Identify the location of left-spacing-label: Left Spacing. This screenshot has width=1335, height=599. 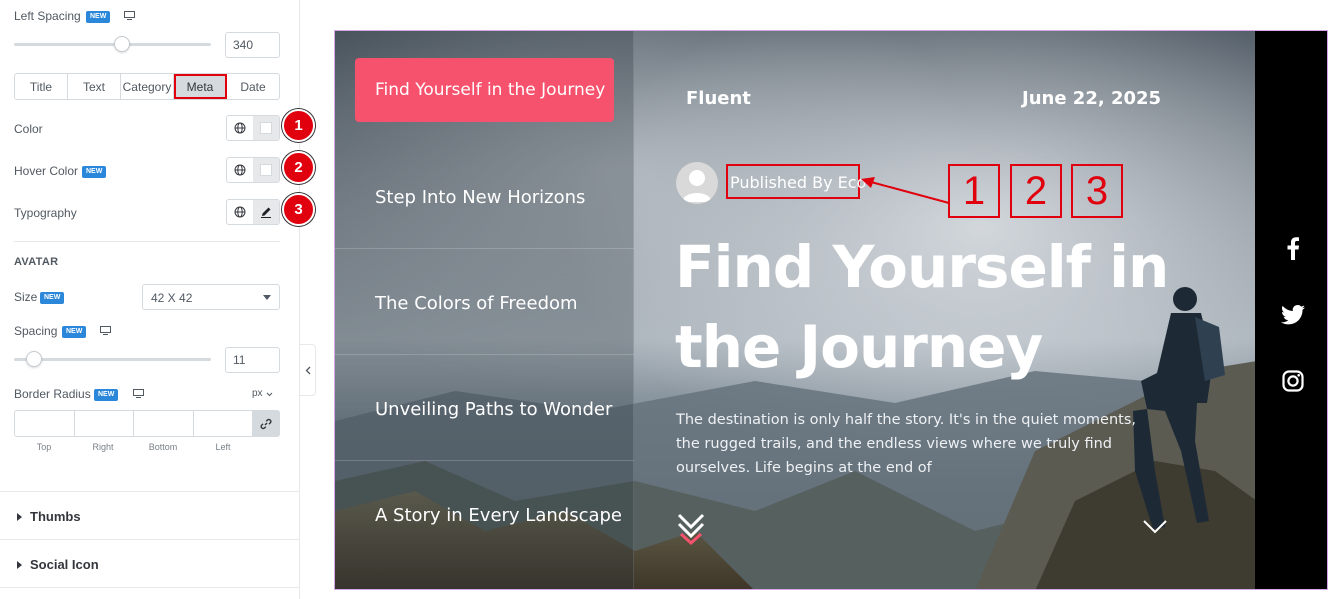
(47, 16).